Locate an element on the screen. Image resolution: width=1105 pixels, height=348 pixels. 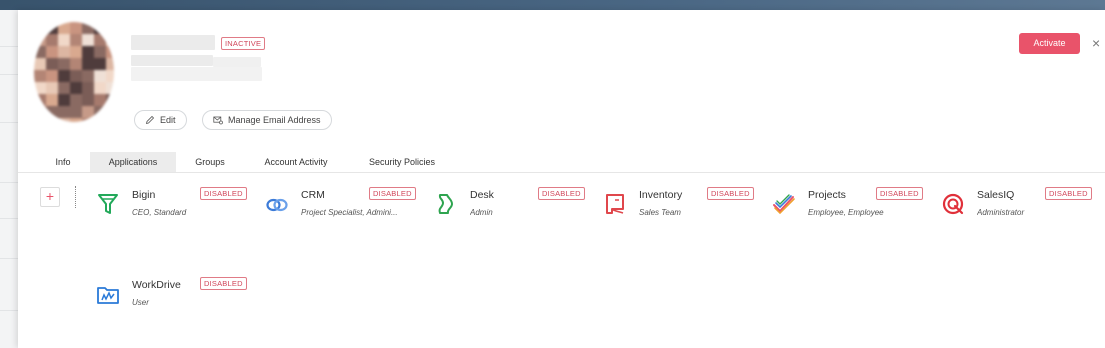
app-role: Administrator is located at coordinates (1001, 212).